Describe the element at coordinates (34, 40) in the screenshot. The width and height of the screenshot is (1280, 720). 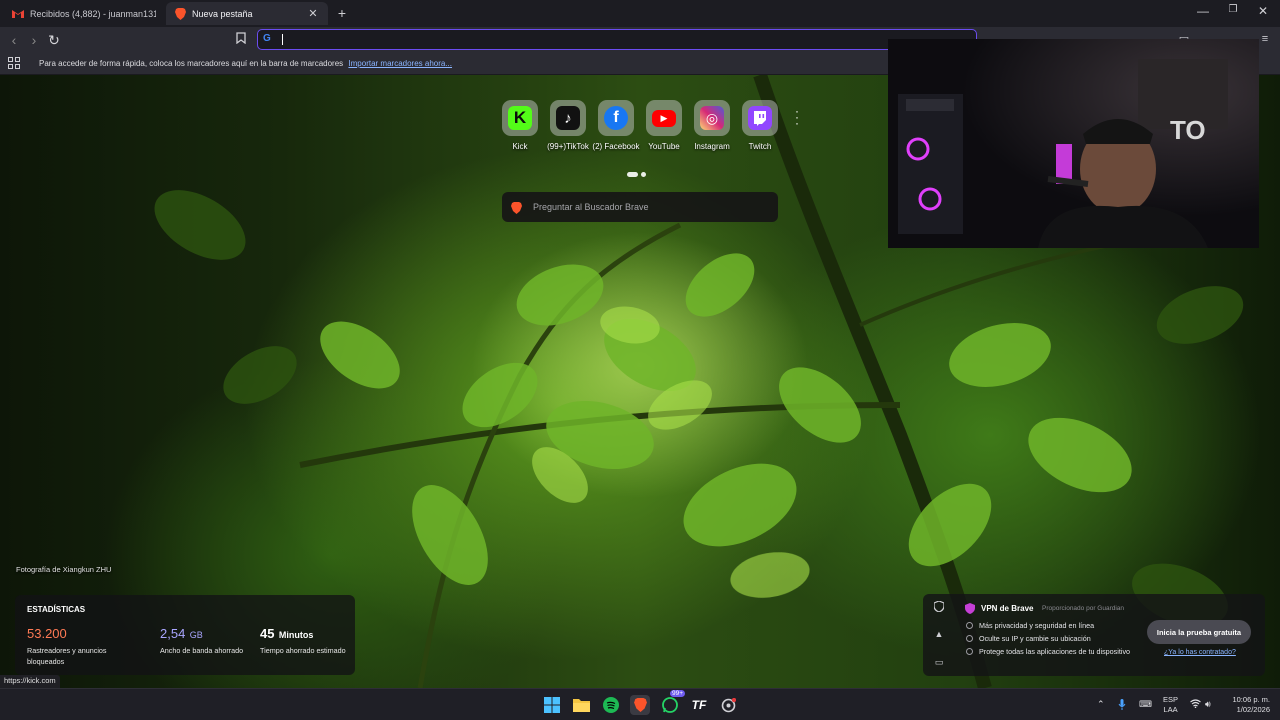
I see `forward-icon: ›` at that location.